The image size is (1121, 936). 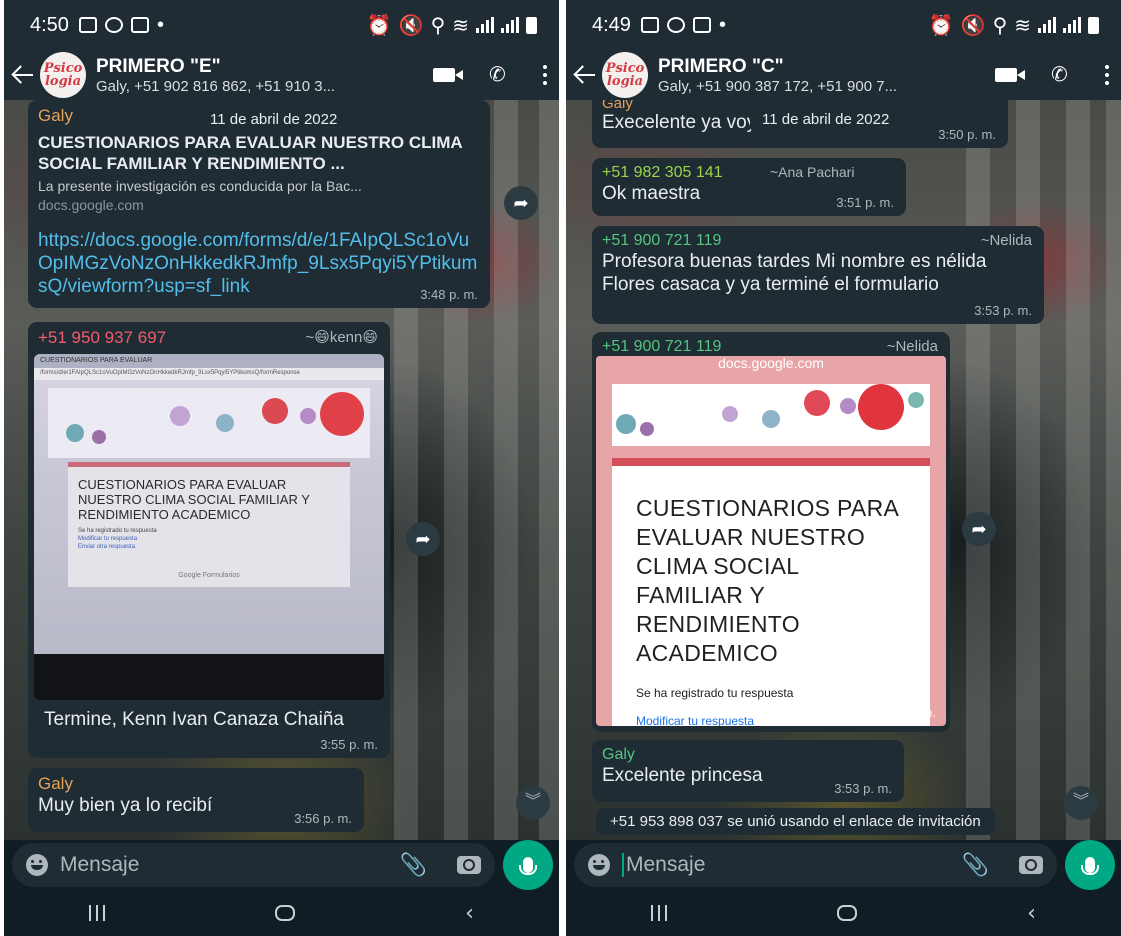 What do you see at coordinates (107, 547) in the screenshot?
I see `photo-form-other: Enviar otra respuesta` at bounding box center [107, 547].